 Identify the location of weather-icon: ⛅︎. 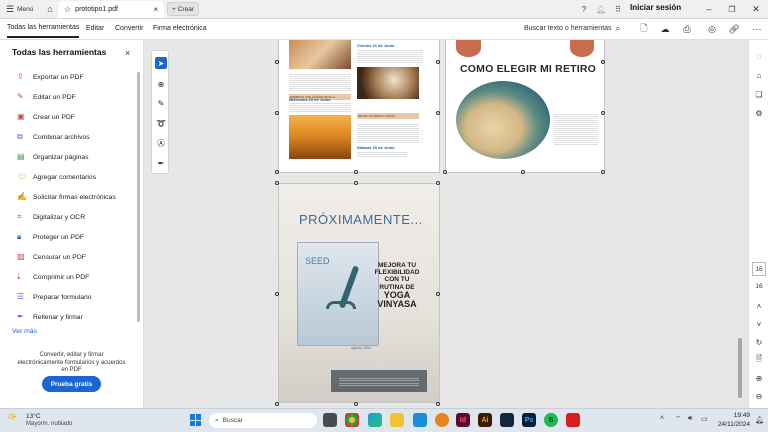
(15, 420).